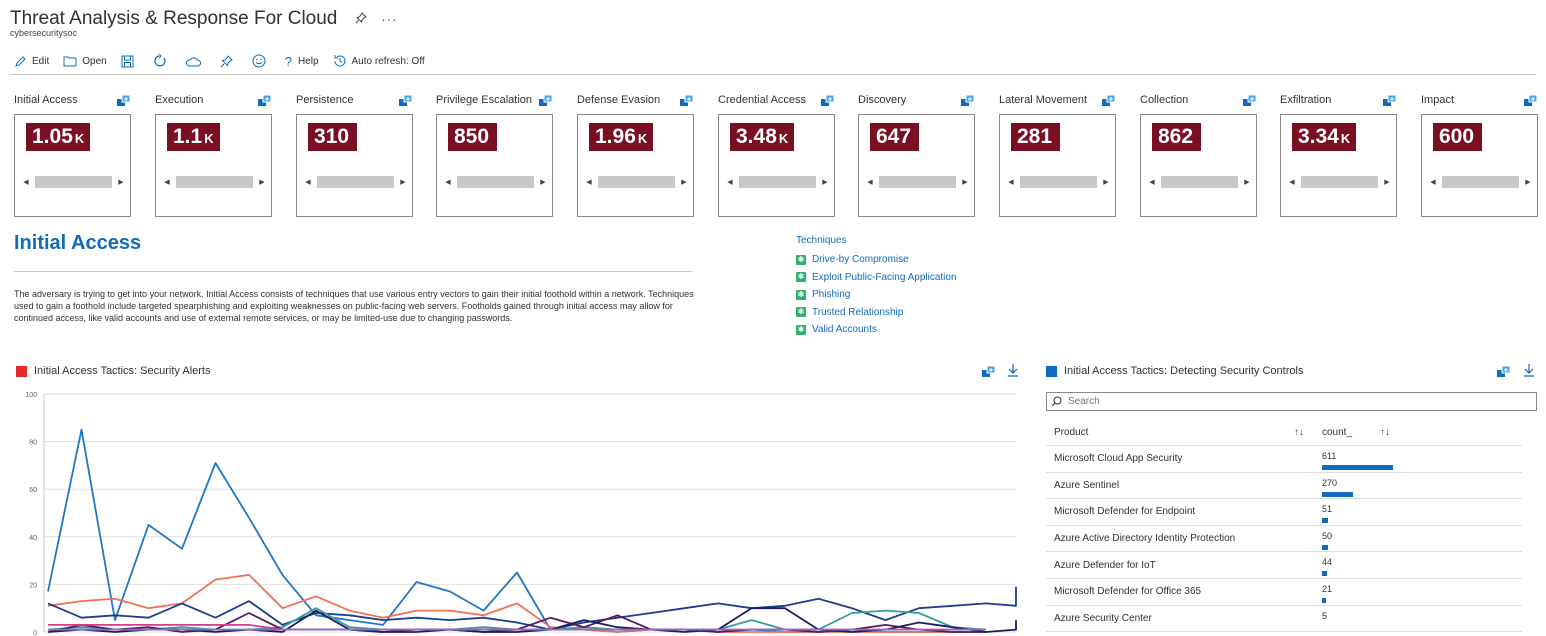 The image size is (1546, 636). What do you see at coordinates (1284, 565) in the screenshot?
I see `table-row: Azure Defender for IoT 44` at bounding box center [1284, 565].